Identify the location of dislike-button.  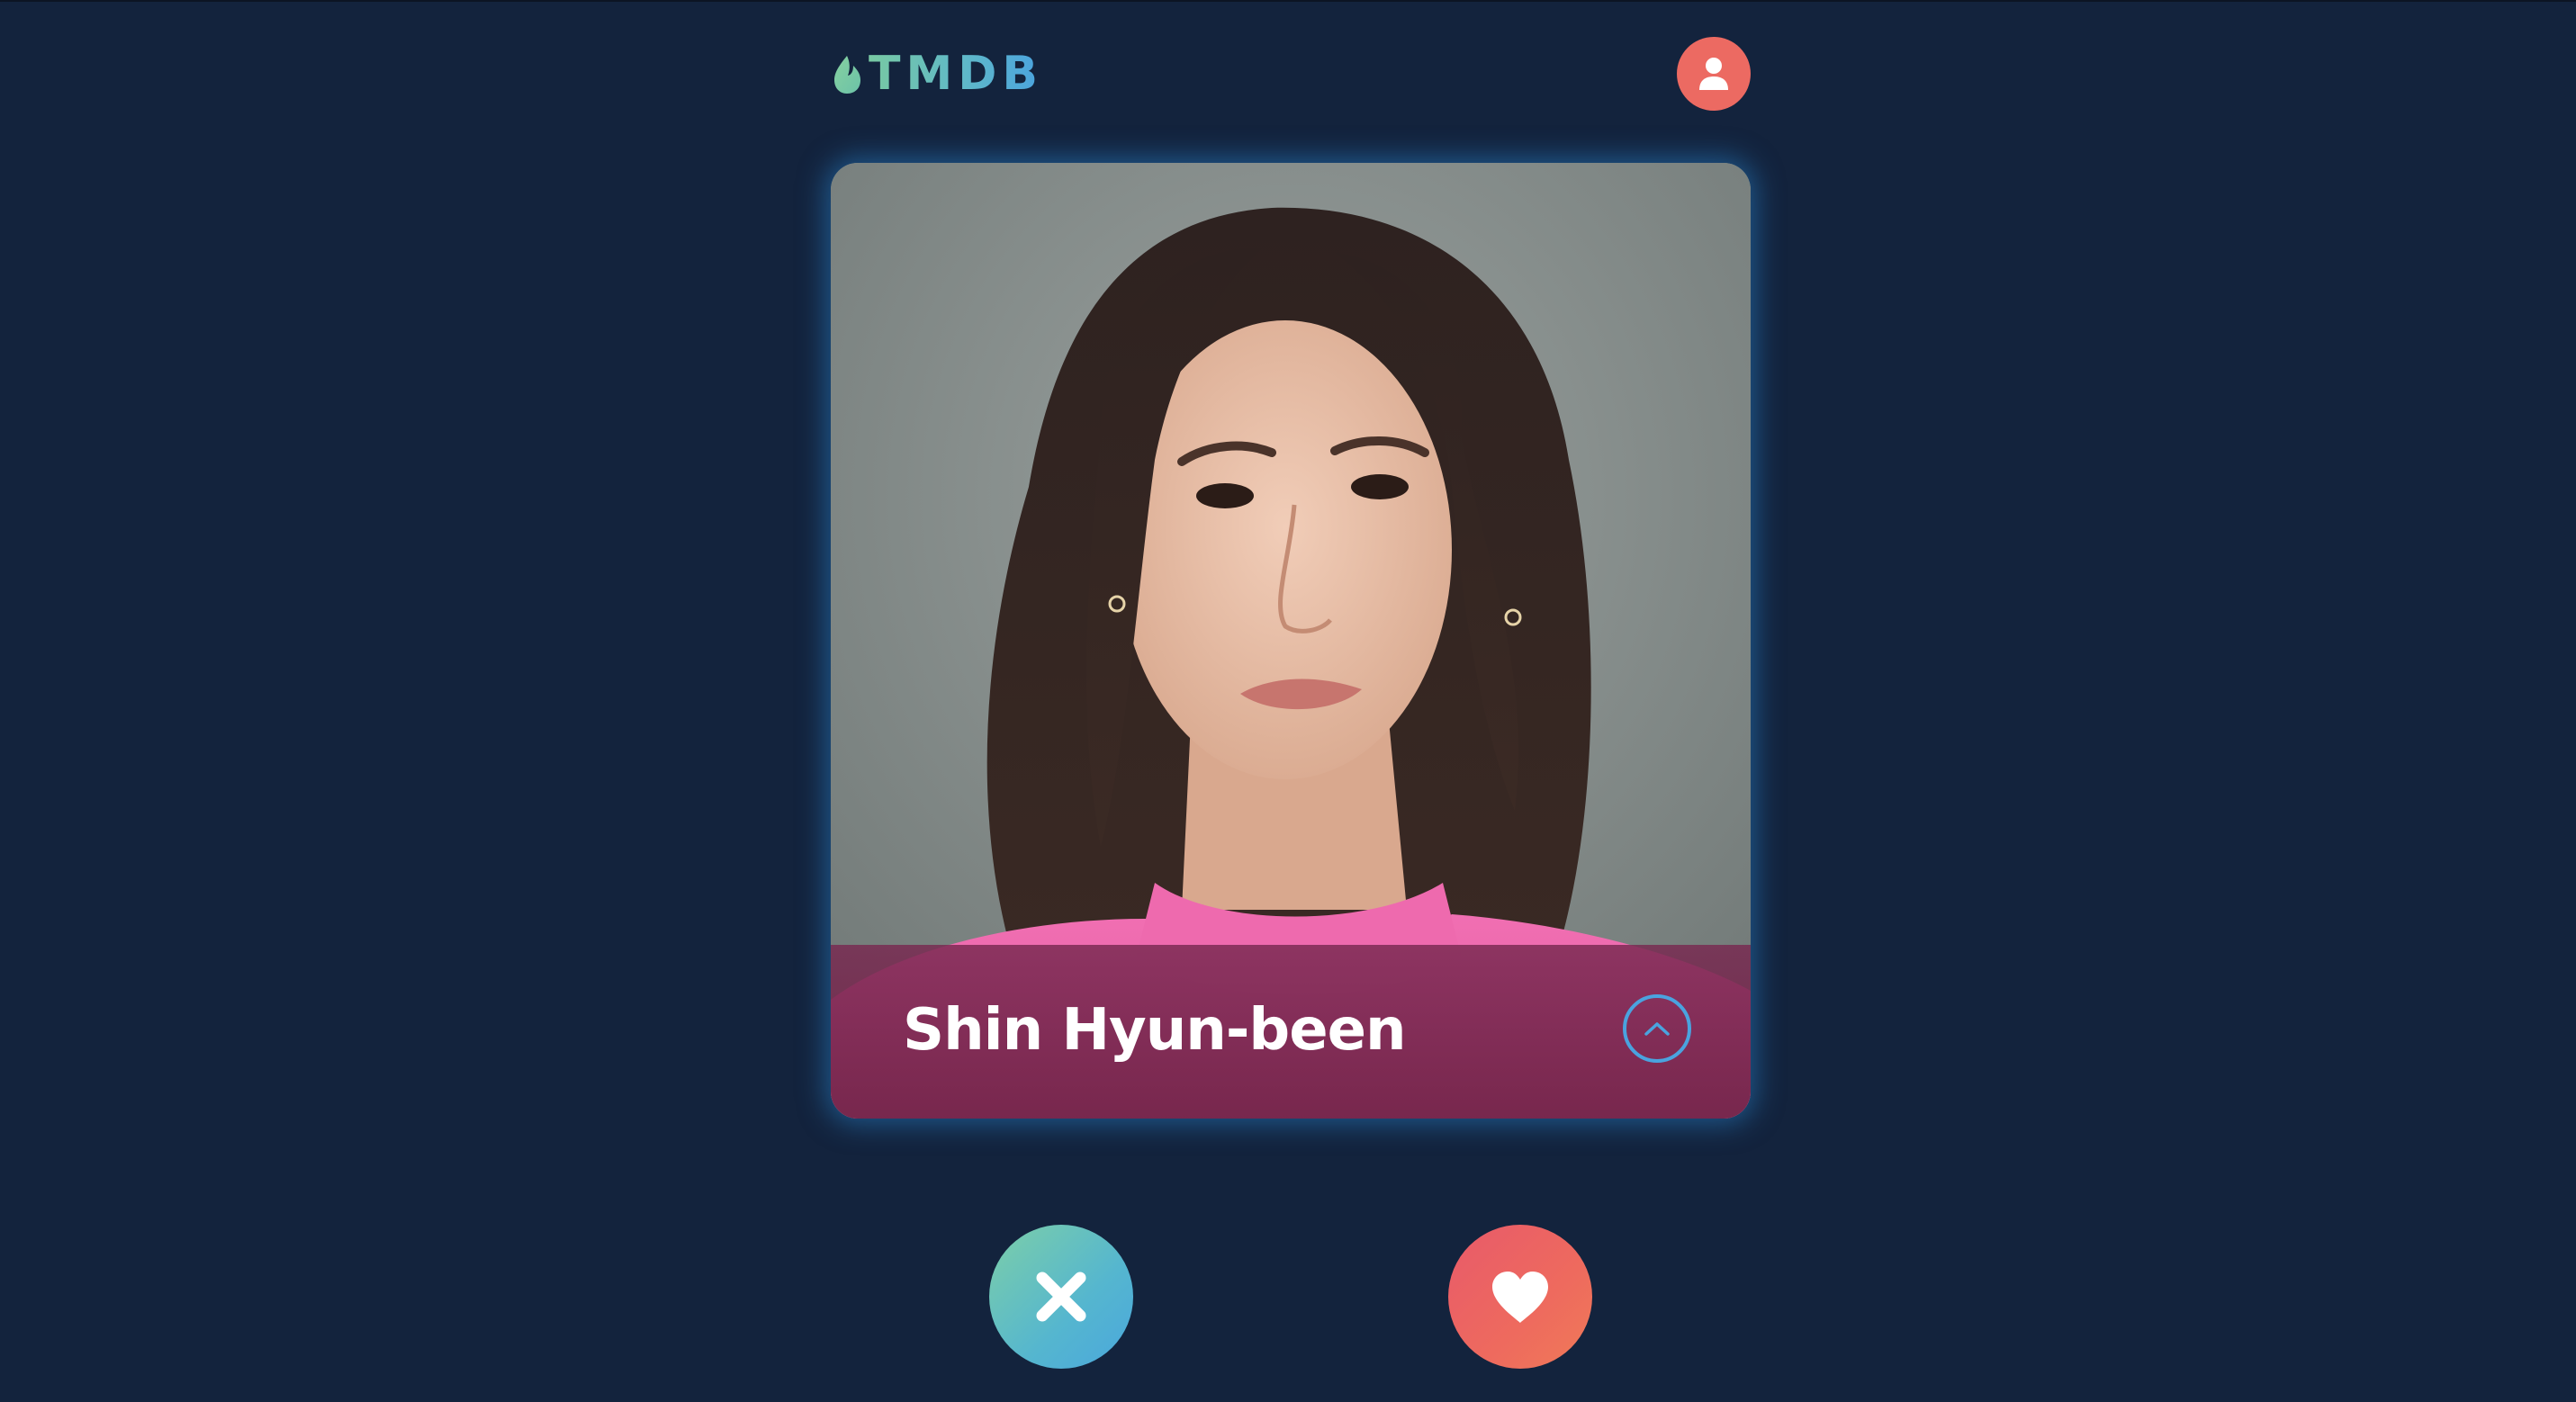
(1061, 1297).